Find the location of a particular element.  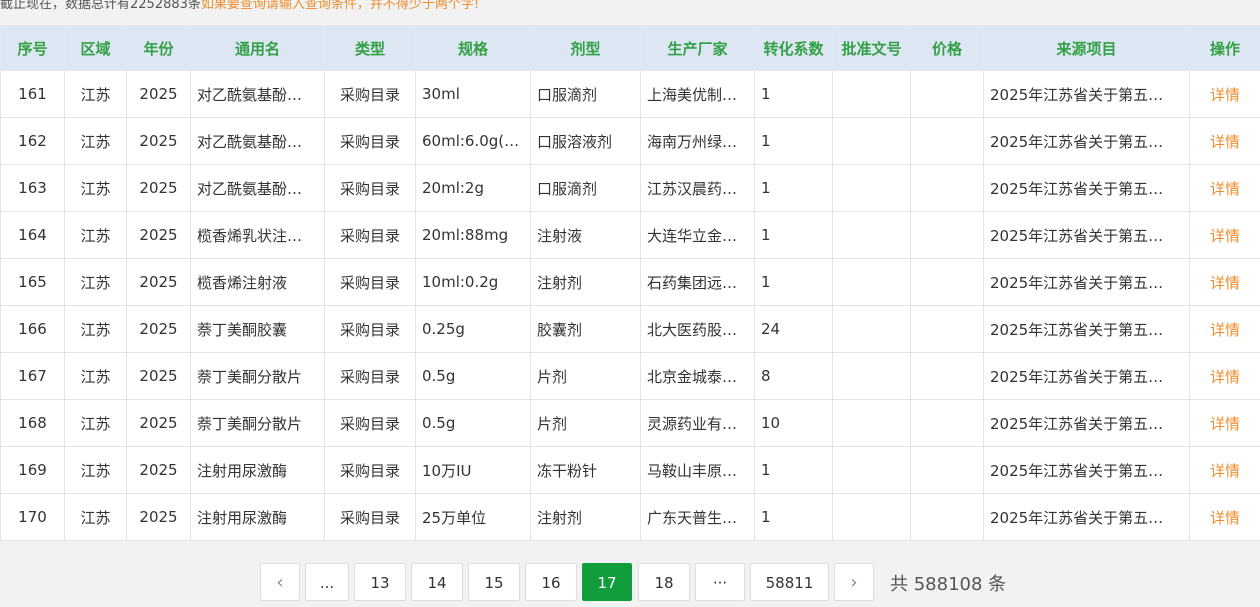

cell-seq: 161 is located at coordinates (33, 94).